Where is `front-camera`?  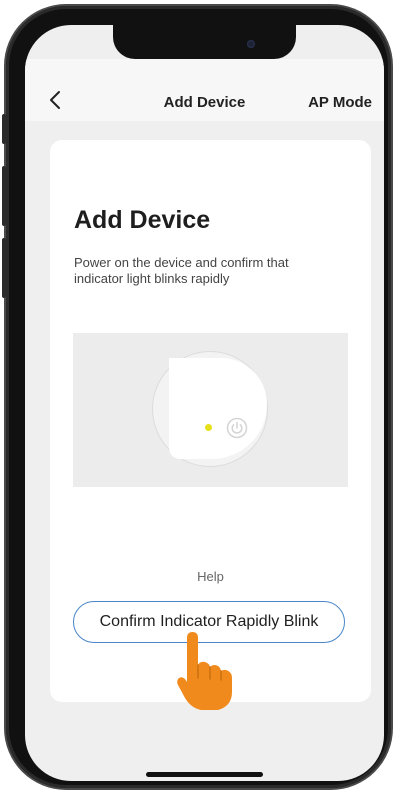 front-camera is located at coordinates (251, 44).